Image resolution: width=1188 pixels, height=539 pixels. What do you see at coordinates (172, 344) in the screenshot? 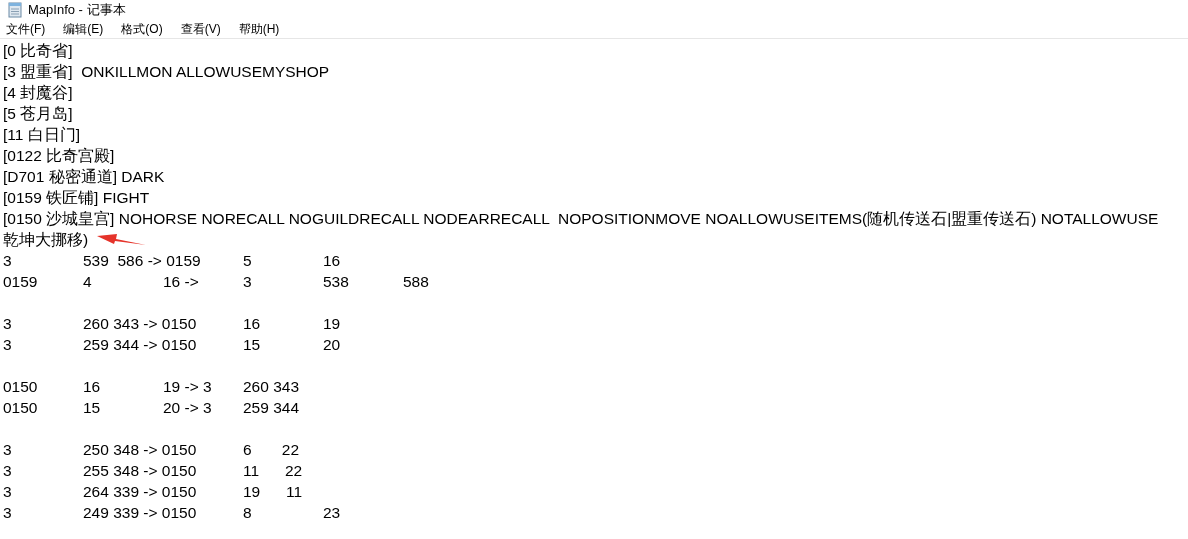
I see `text-line: 3 259 344 -> 0150 15 20` at bounding box center [172, 344].